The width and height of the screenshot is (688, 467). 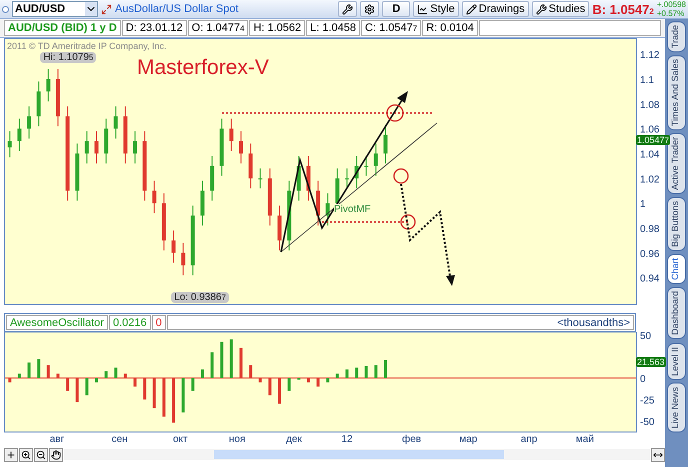 I want to click on period-button: D, so click(x=396, y=9).